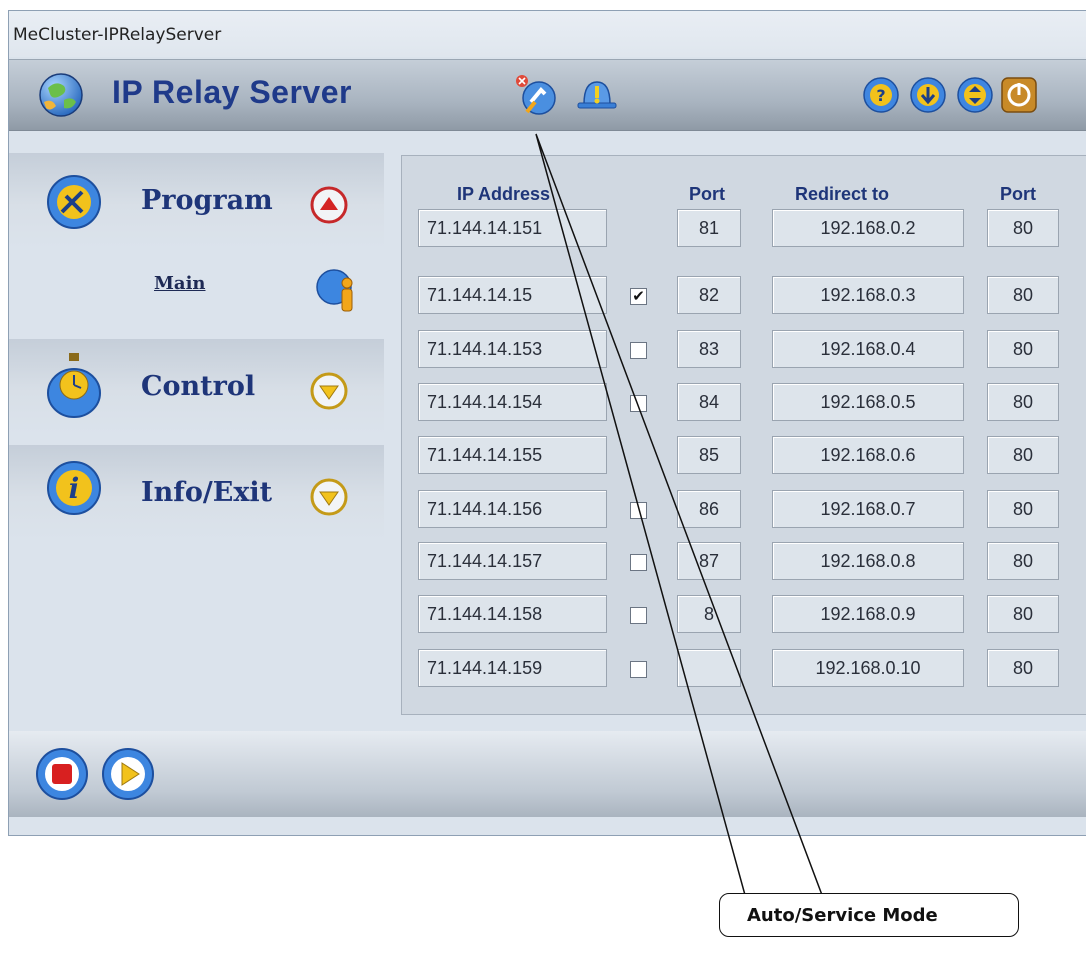  What do you see at coordinates (512, 614) in the screenshot?
I see `ip-address-field: 71.144.14.158` at bounding box center [512, 614].